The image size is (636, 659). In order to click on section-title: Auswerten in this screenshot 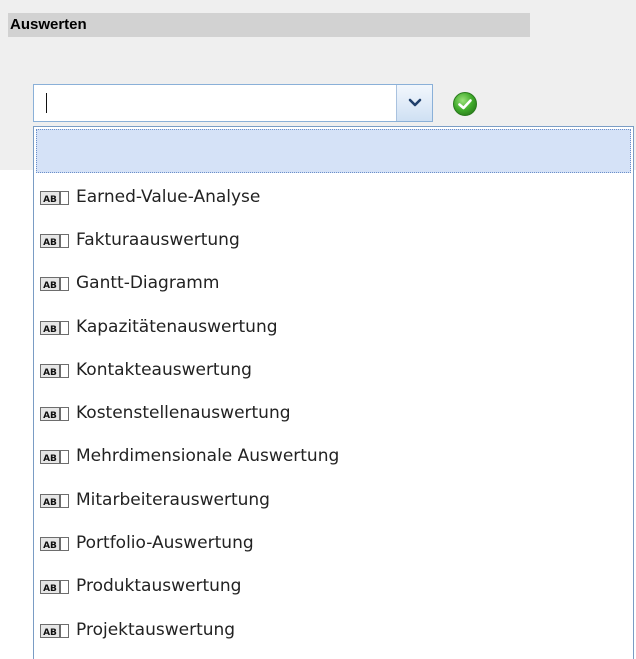, I will do `click(269, 25)`.